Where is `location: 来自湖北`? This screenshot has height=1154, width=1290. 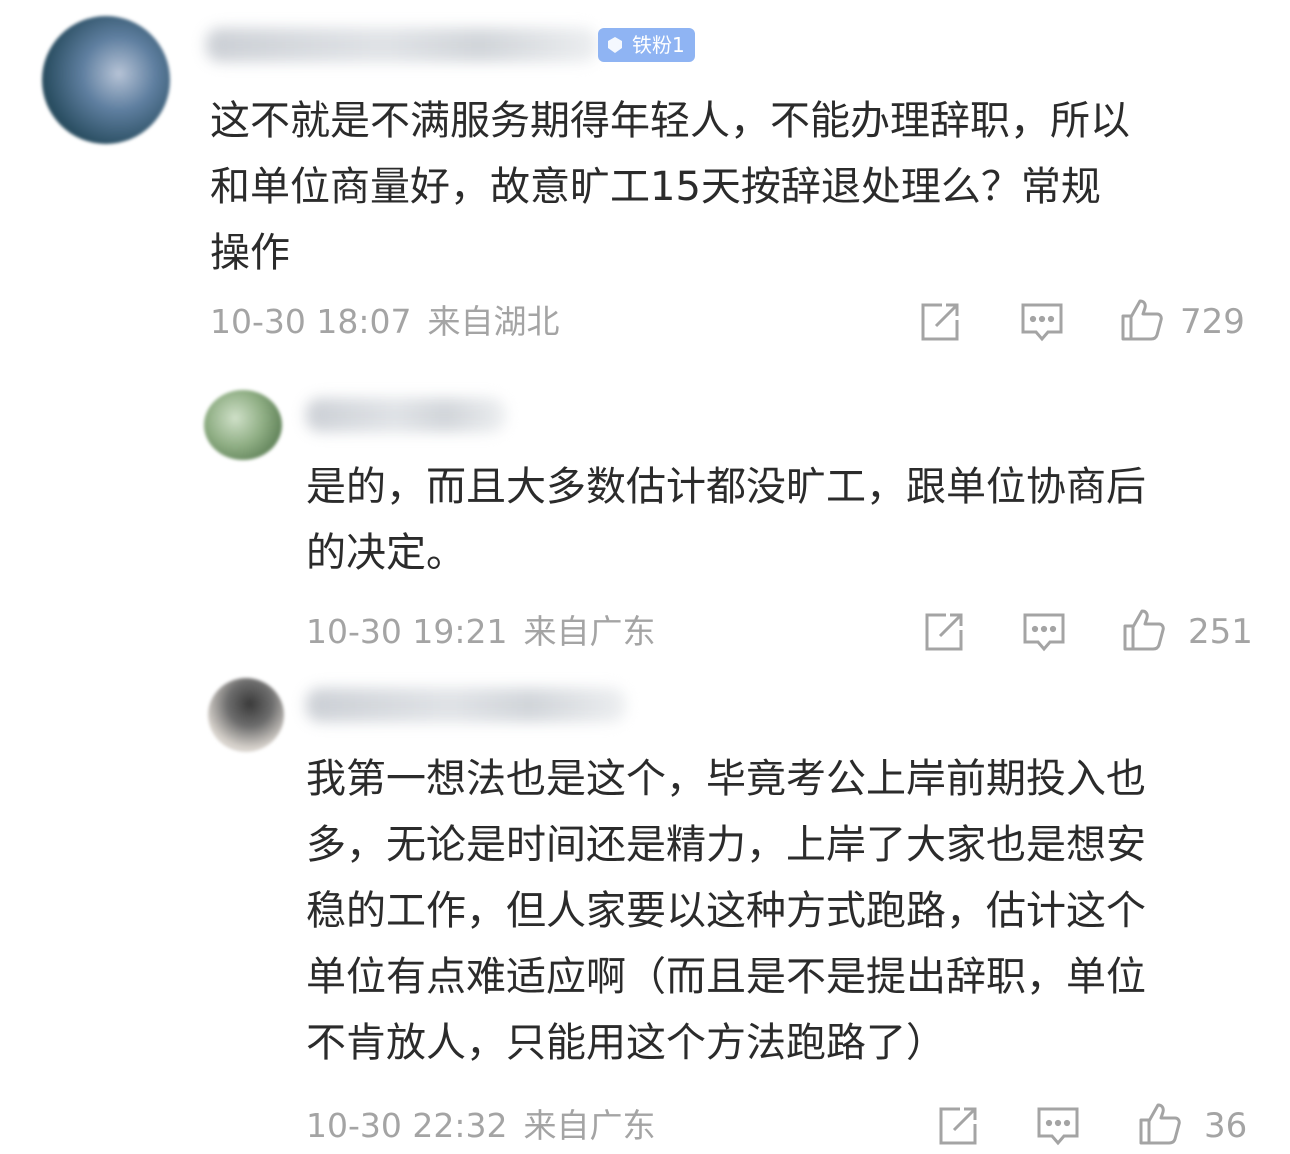 location: 来自湖北 is located at coordinates (493, 321).